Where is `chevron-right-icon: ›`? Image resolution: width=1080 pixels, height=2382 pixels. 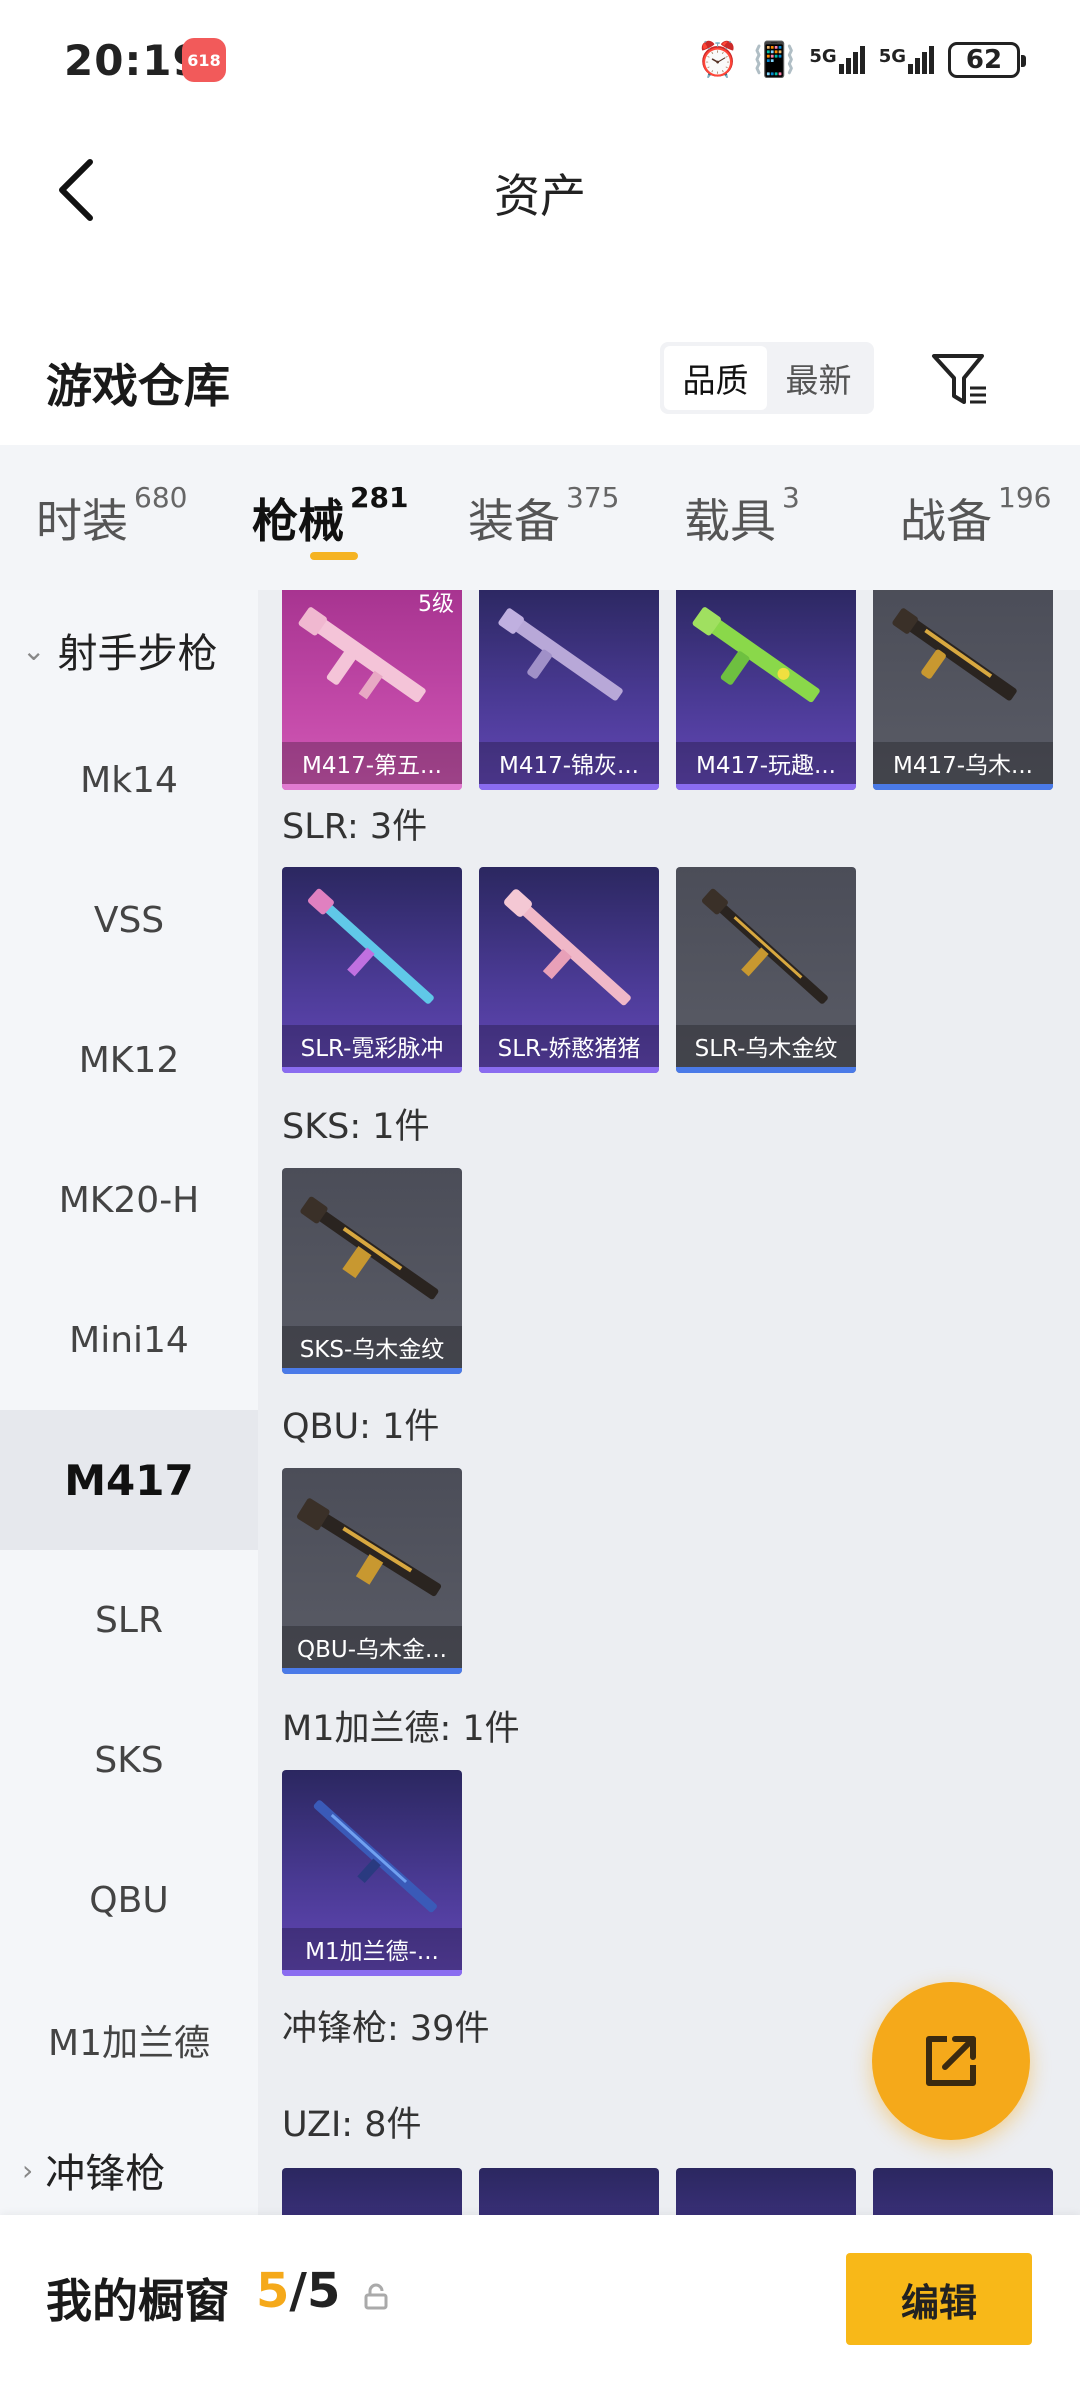 chevron-right-icon: › is located at coordinates (28, 2170).